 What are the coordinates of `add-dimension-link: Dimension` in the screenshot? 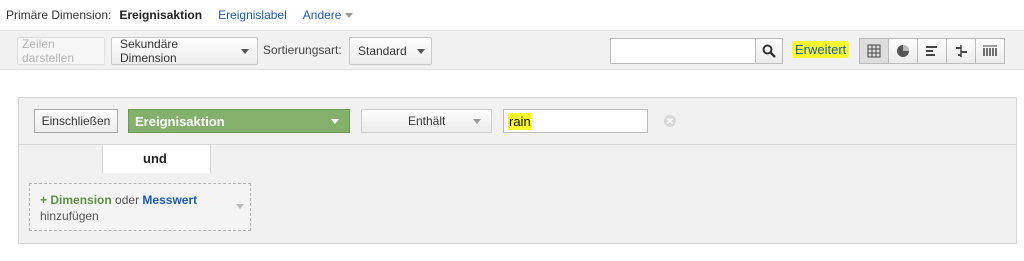 It's located at (80, 200).